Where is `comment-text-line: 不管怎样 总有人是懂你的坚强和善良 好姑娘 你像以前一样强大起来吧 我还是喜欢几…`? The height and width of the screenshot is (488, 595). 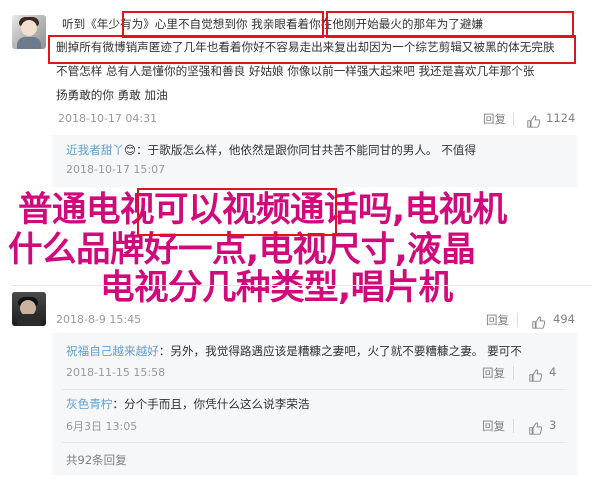
comment-text-line: 不管怎样 总有人是懂你的坚强和善良 好姑娘 你像以前一样强大起来吧 我还是喜欢几… is located at coordinates (295, 71).